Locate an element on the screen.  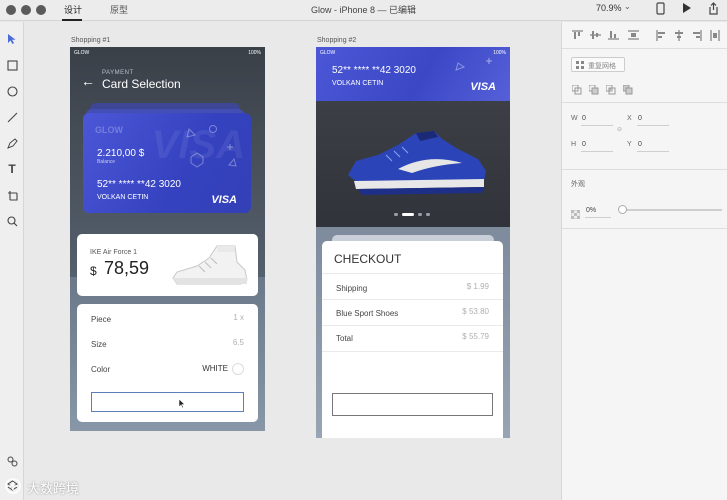
watermark-text: 大数跨境 is located at coordinates (53, 488).